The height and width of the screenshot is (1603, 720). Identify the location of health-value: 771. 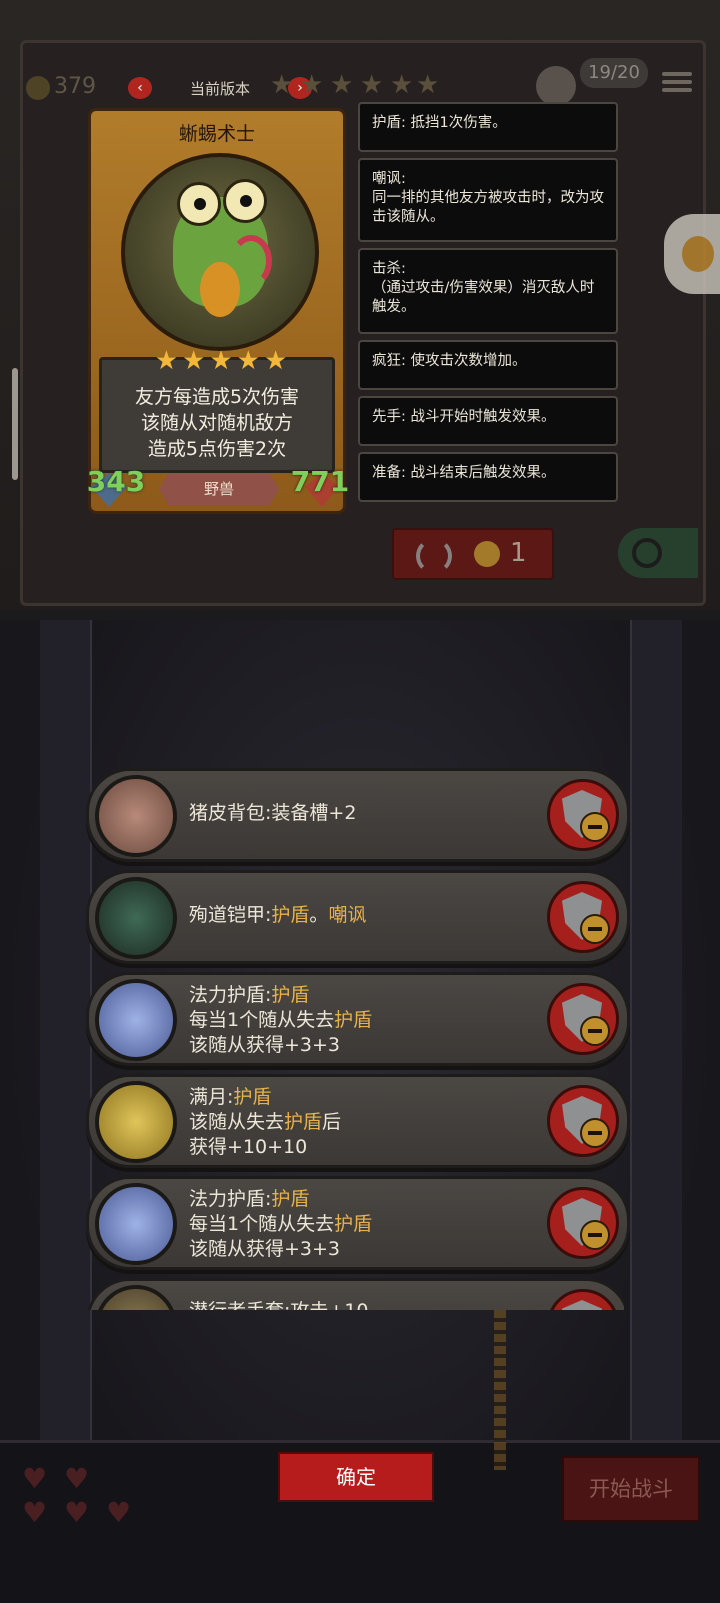
(320, 481).